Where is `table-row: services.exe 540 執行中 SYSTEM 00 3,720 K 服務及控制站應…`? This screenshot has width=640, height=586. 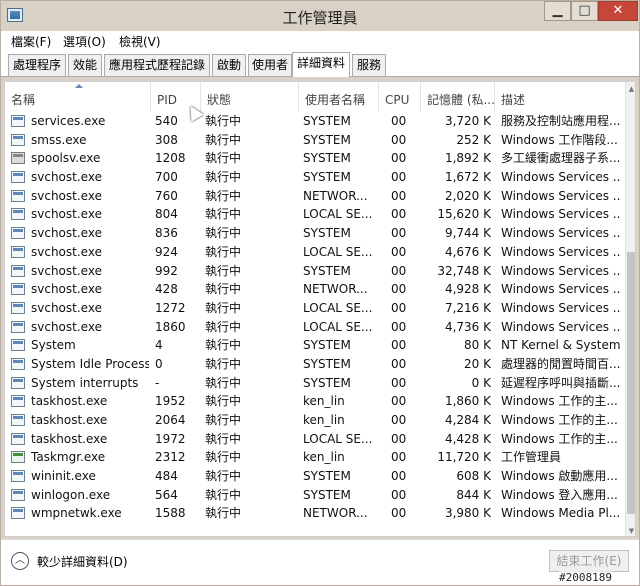 table-row: services.exe 540 執行中 SYSTEM 00 3,720 K 服務及控制站應… is located at coordinates (315, 121).